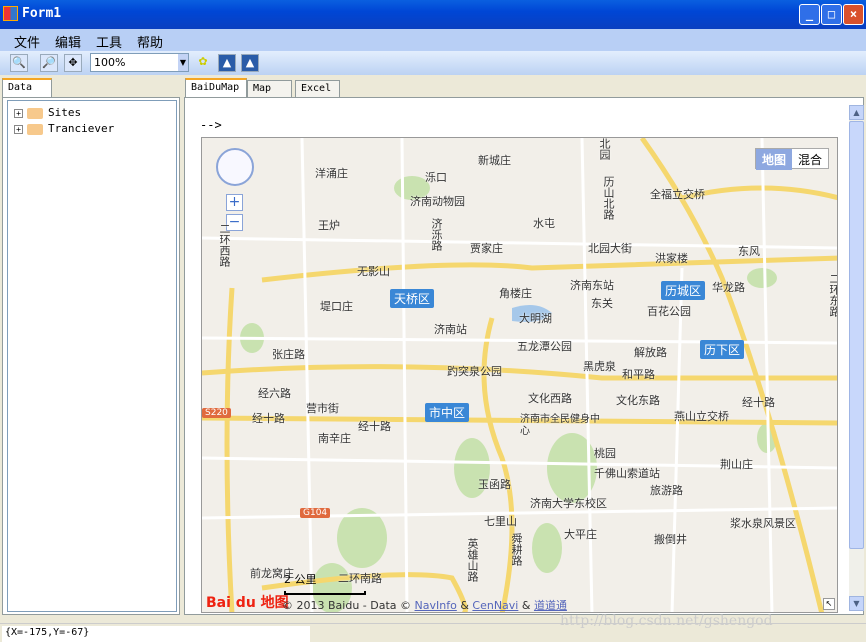 This screenshot has width=866, height=642. Describe the element at coordinates (156, 634) in the screenshot. I see `coordinate-readout: {X=-175,Y=-67}` at that location.